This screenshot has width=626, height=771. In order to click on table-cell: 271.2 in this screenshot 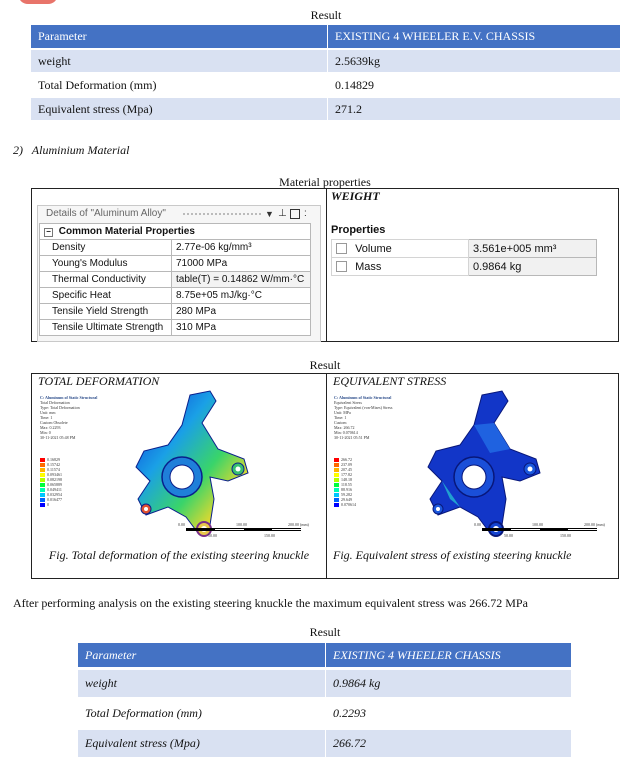, I will do `click(474, 109)`.